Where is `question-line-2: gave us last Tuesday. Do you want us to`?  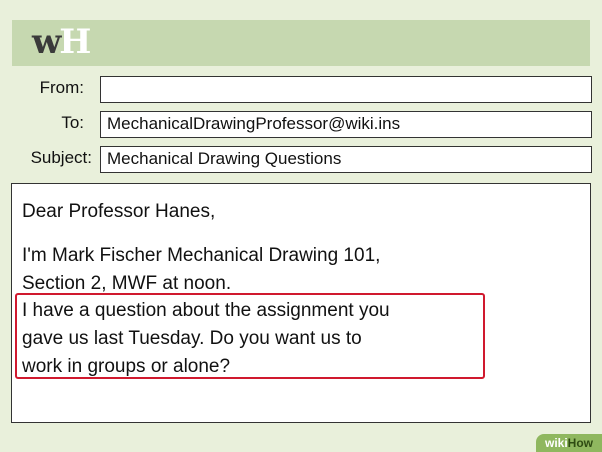 question-line-2: gave us last Tuesday. Do you want us to is located at coordinates (192, 338).